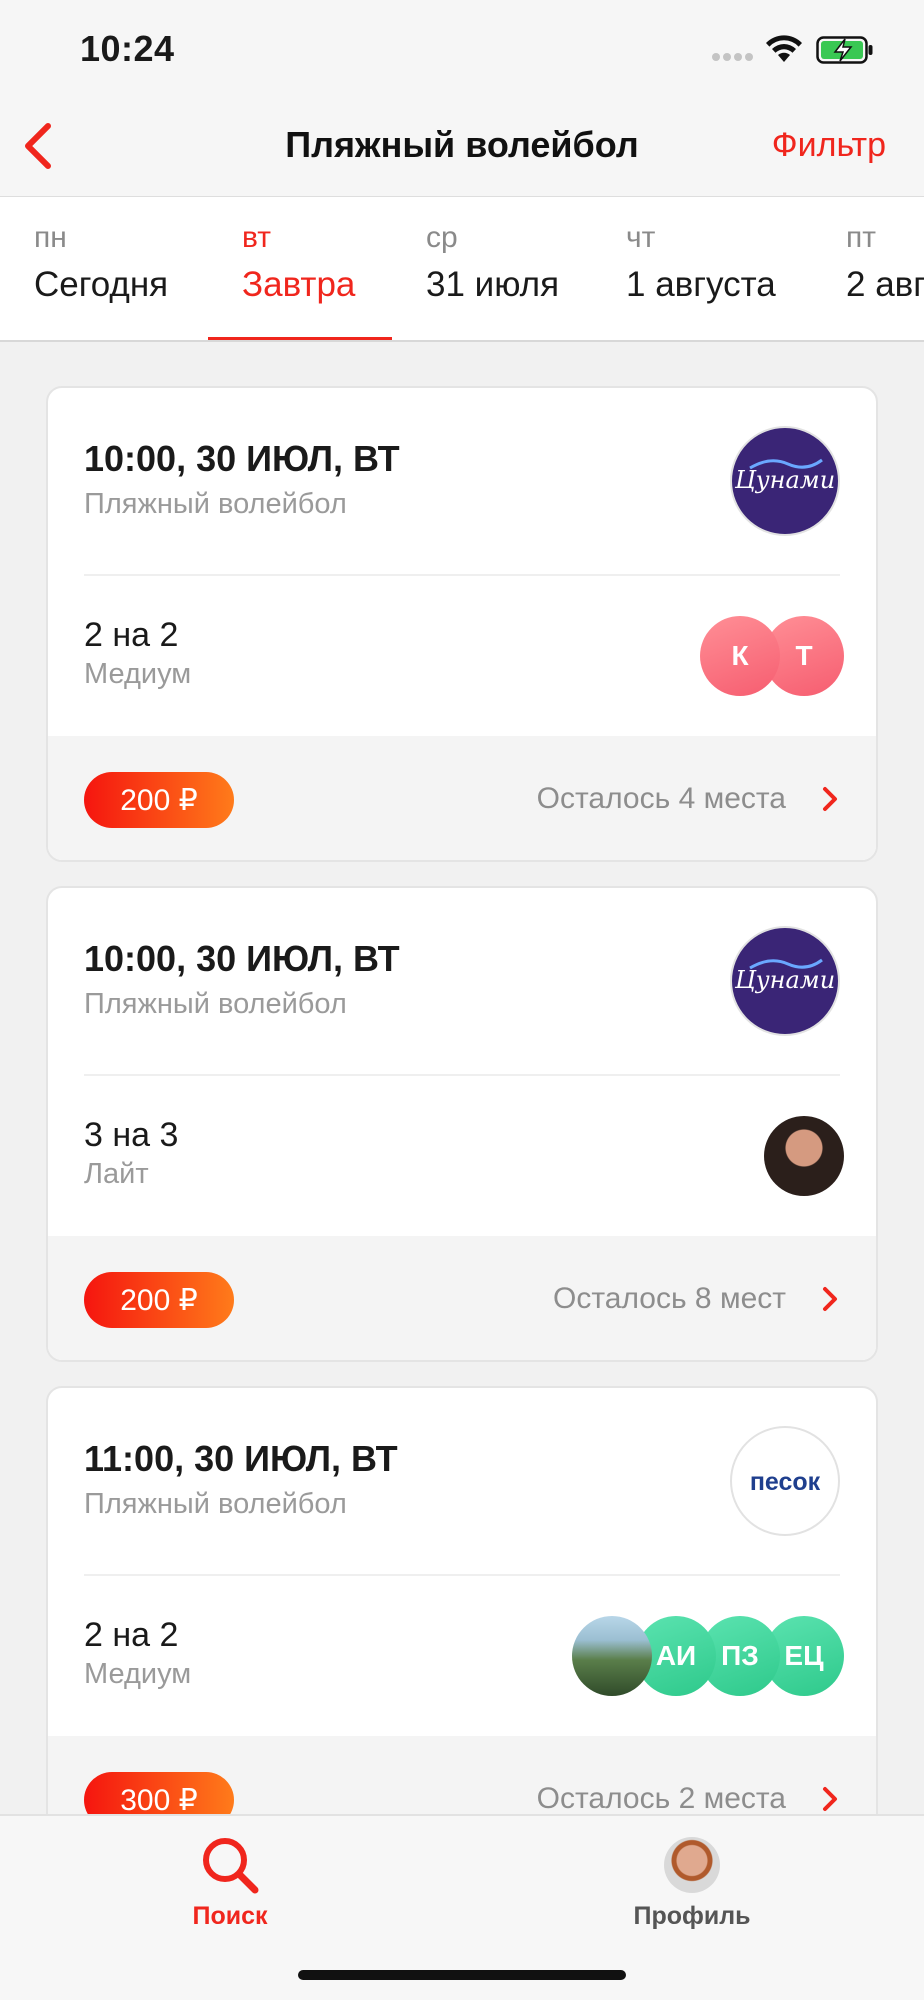 This screenshot has height=2000, width=924. Describe the element at coordinates (462, 48) in the screenshot. I see `status-bar: 10:24` at that location.